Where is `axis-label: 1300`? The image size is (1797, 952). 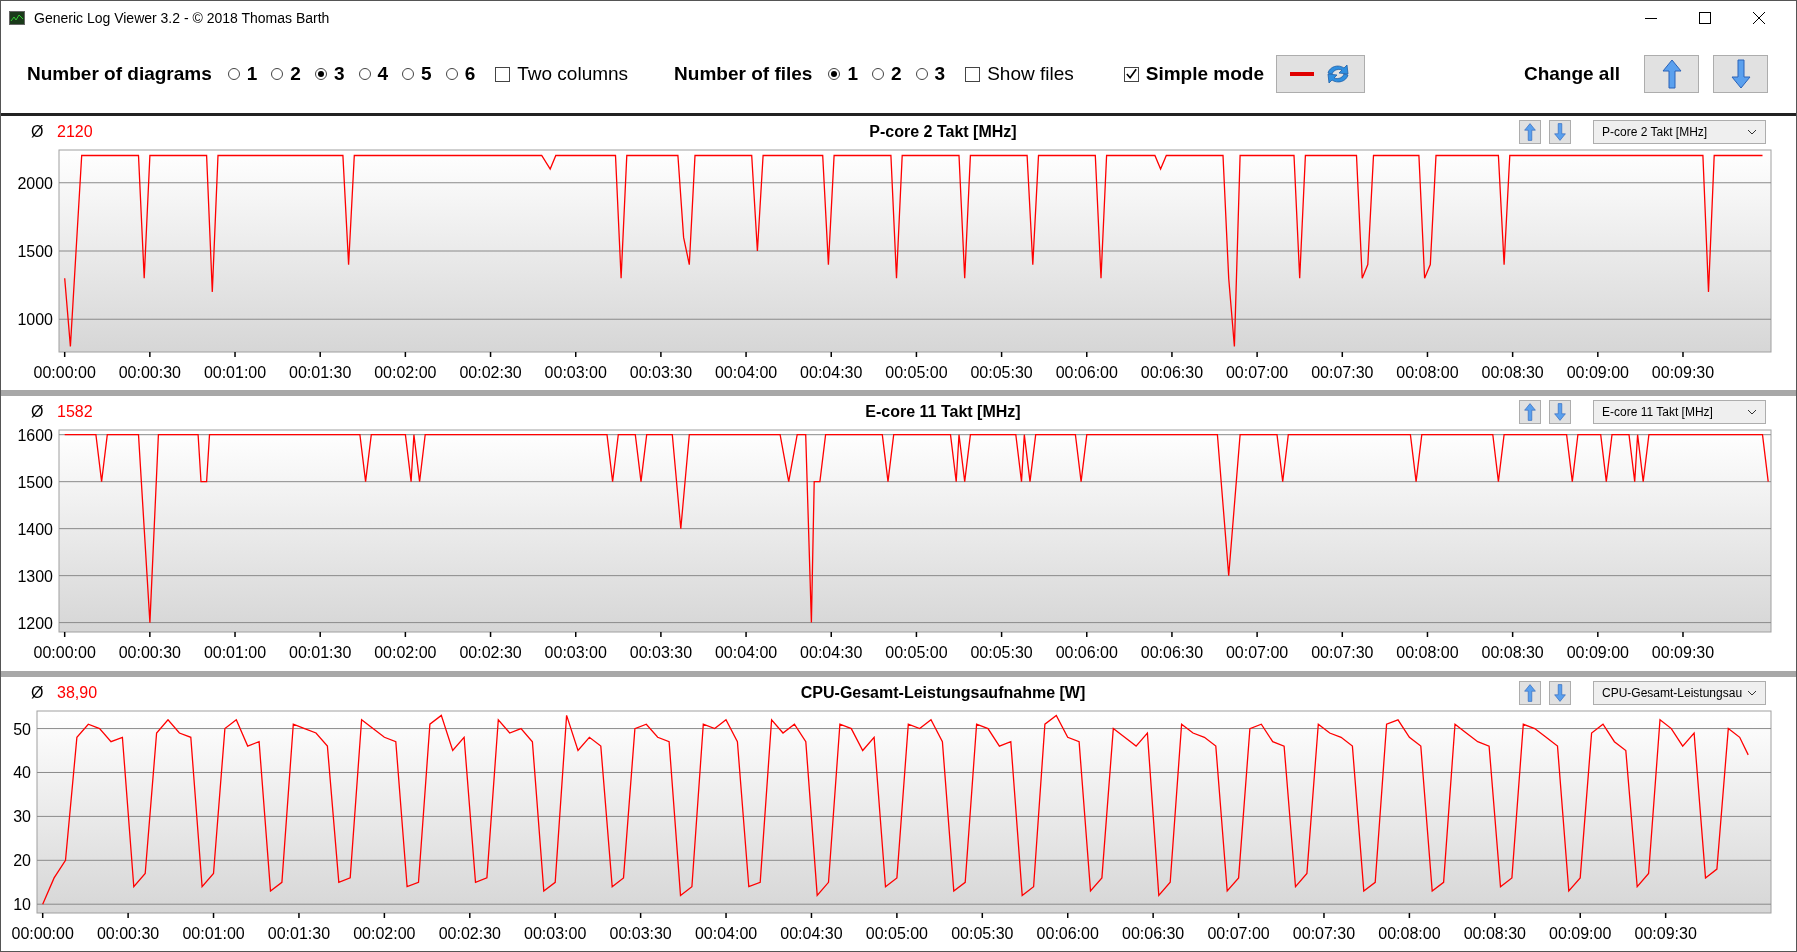 axis-label: 1300 is located at coordinates (35, 576).